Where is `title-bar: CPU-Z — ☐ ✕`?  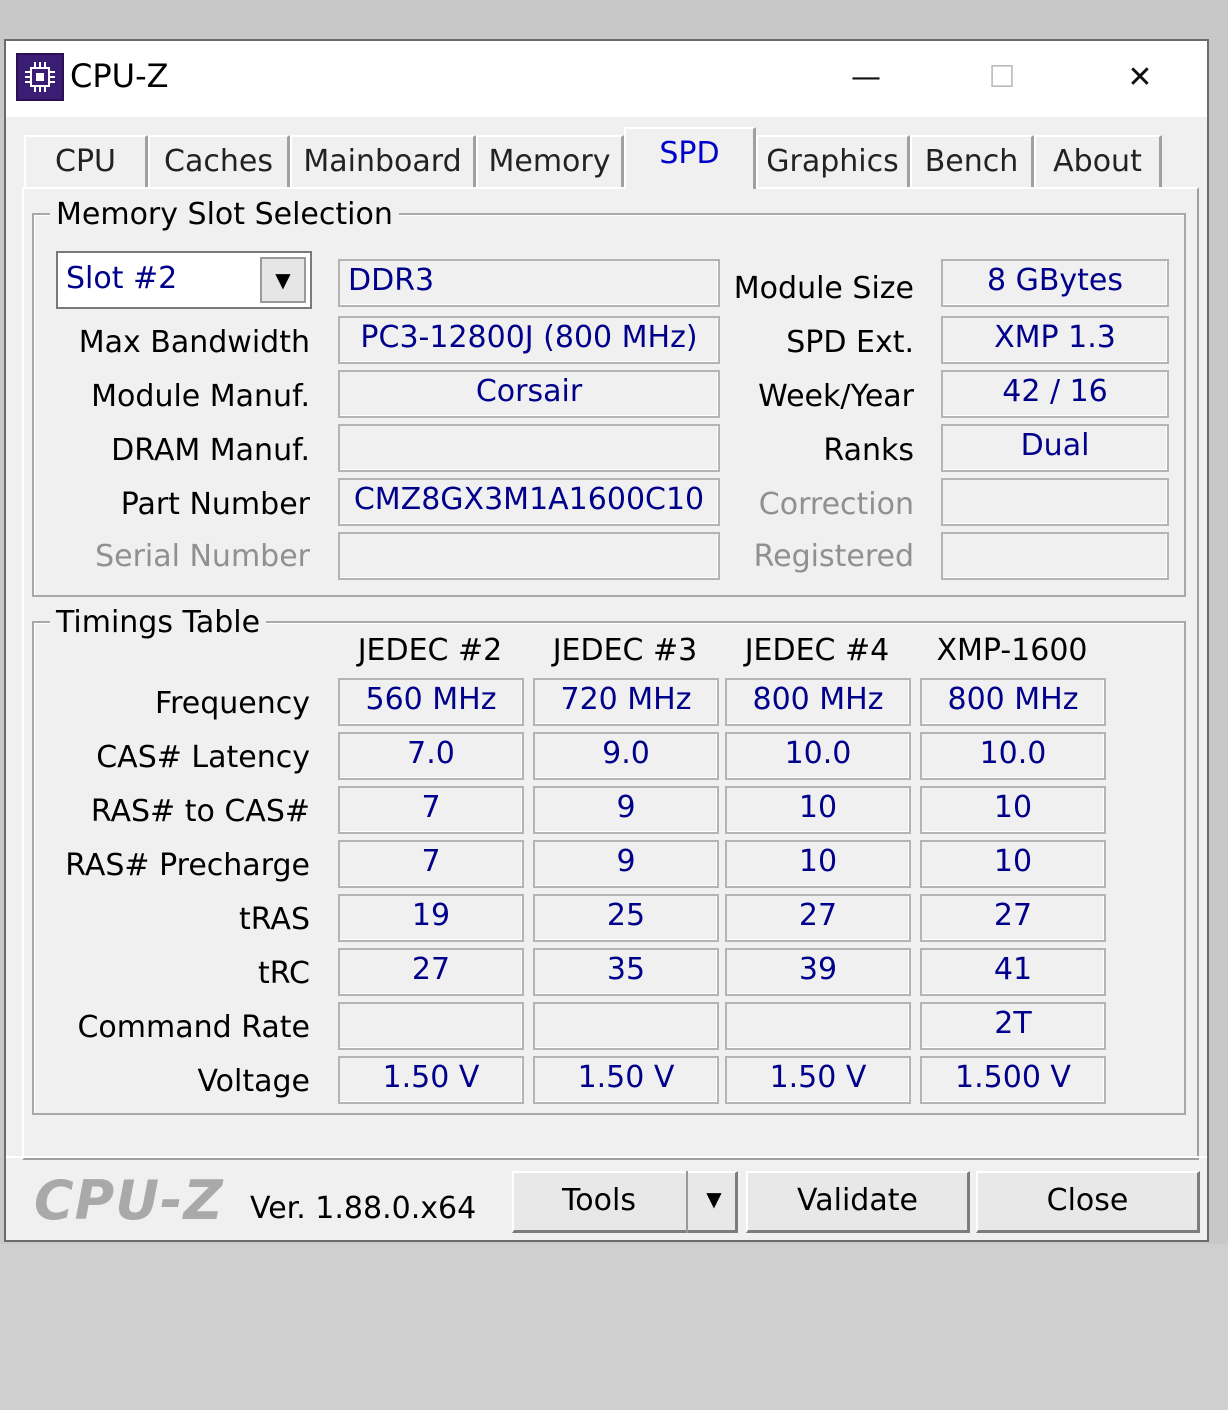 title-bar: CPU-Z — ☐ ✕ is located at coordinates (606, 79).